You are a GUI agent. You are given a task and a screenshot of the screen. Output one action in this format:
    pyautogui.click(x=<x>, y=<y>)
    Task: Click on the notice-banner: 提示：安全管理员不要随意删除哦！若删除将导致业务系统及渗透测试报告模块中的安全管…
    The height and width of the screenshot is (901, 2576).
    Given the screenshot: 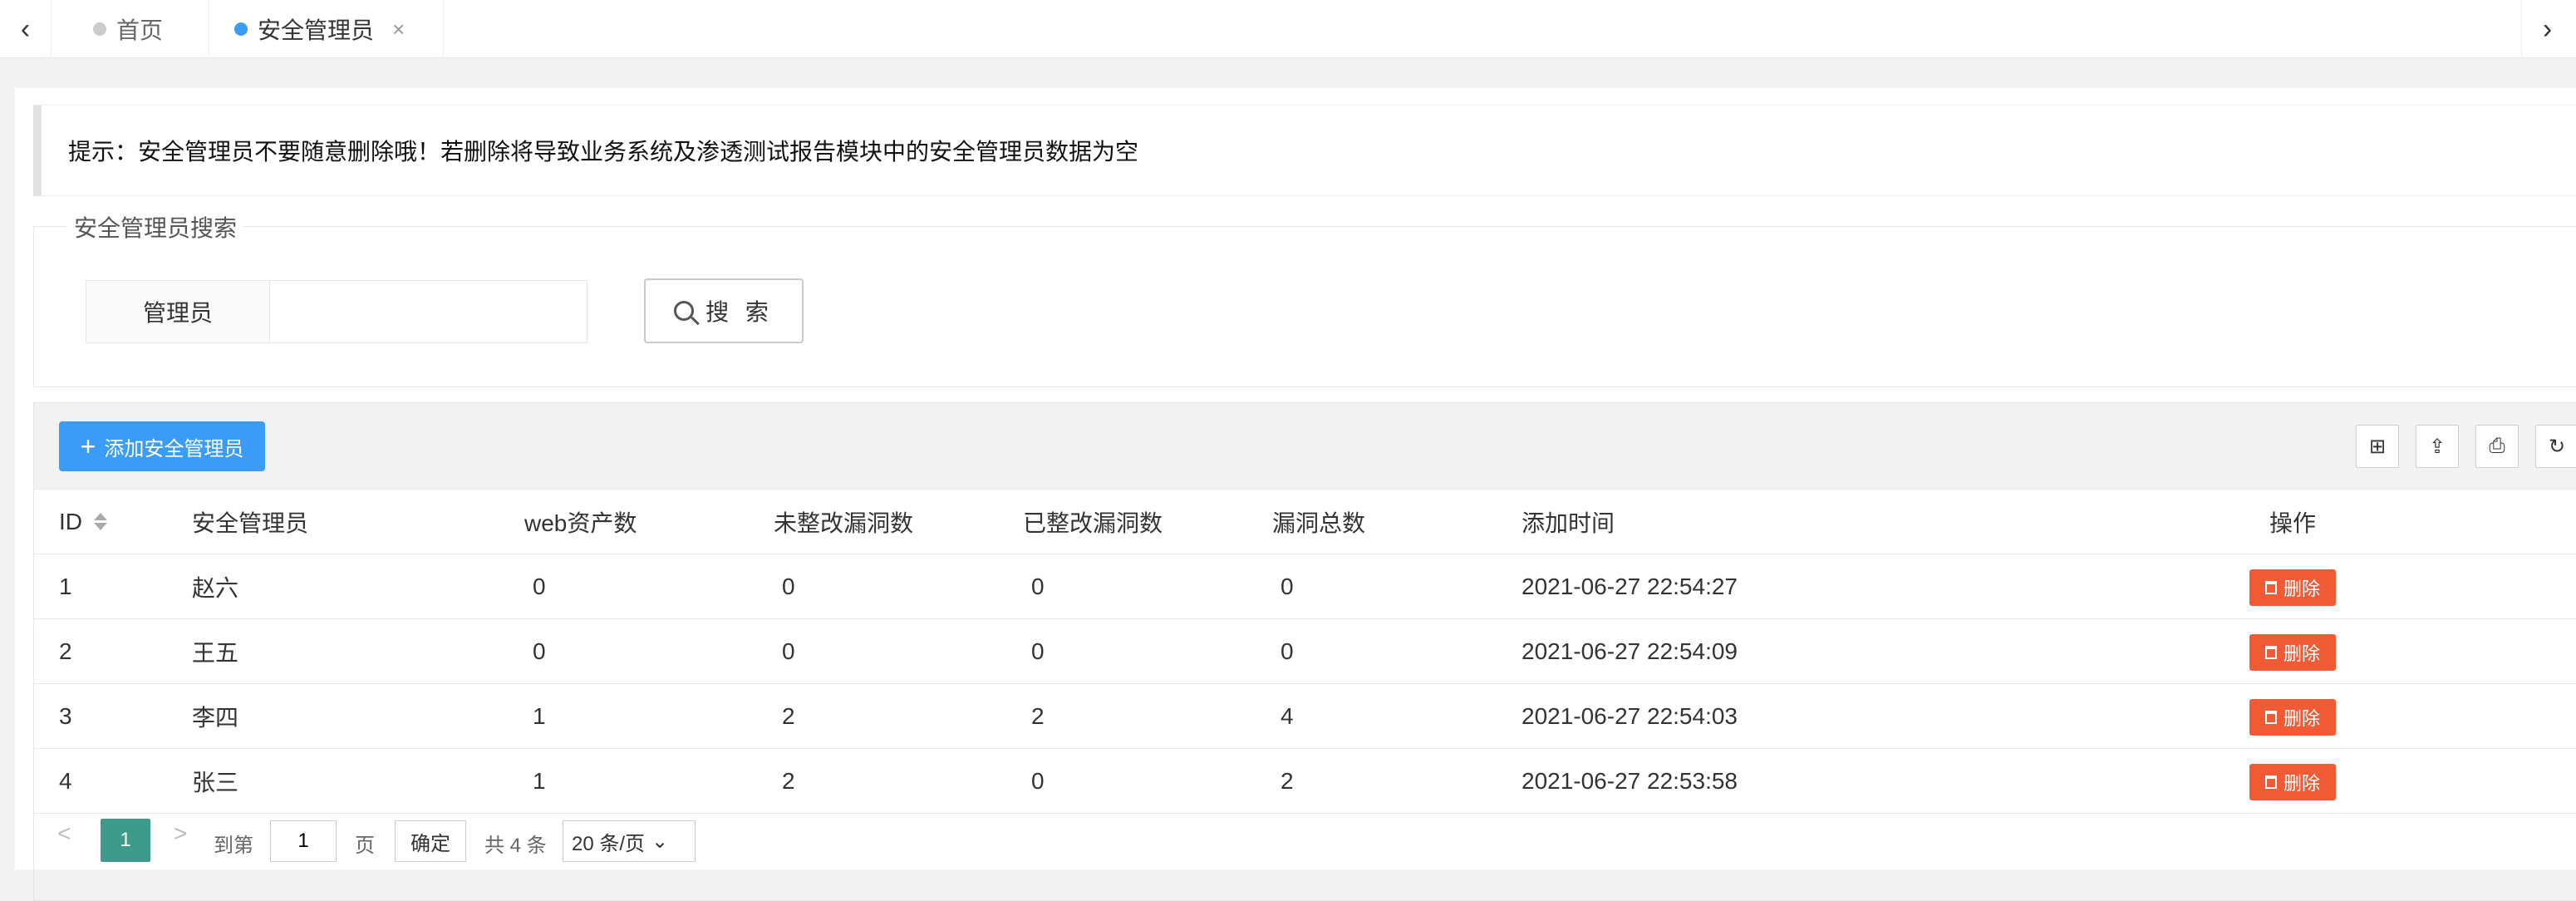 What is the action you would take?
    pyautogui.click(x=1304, y=150)
    